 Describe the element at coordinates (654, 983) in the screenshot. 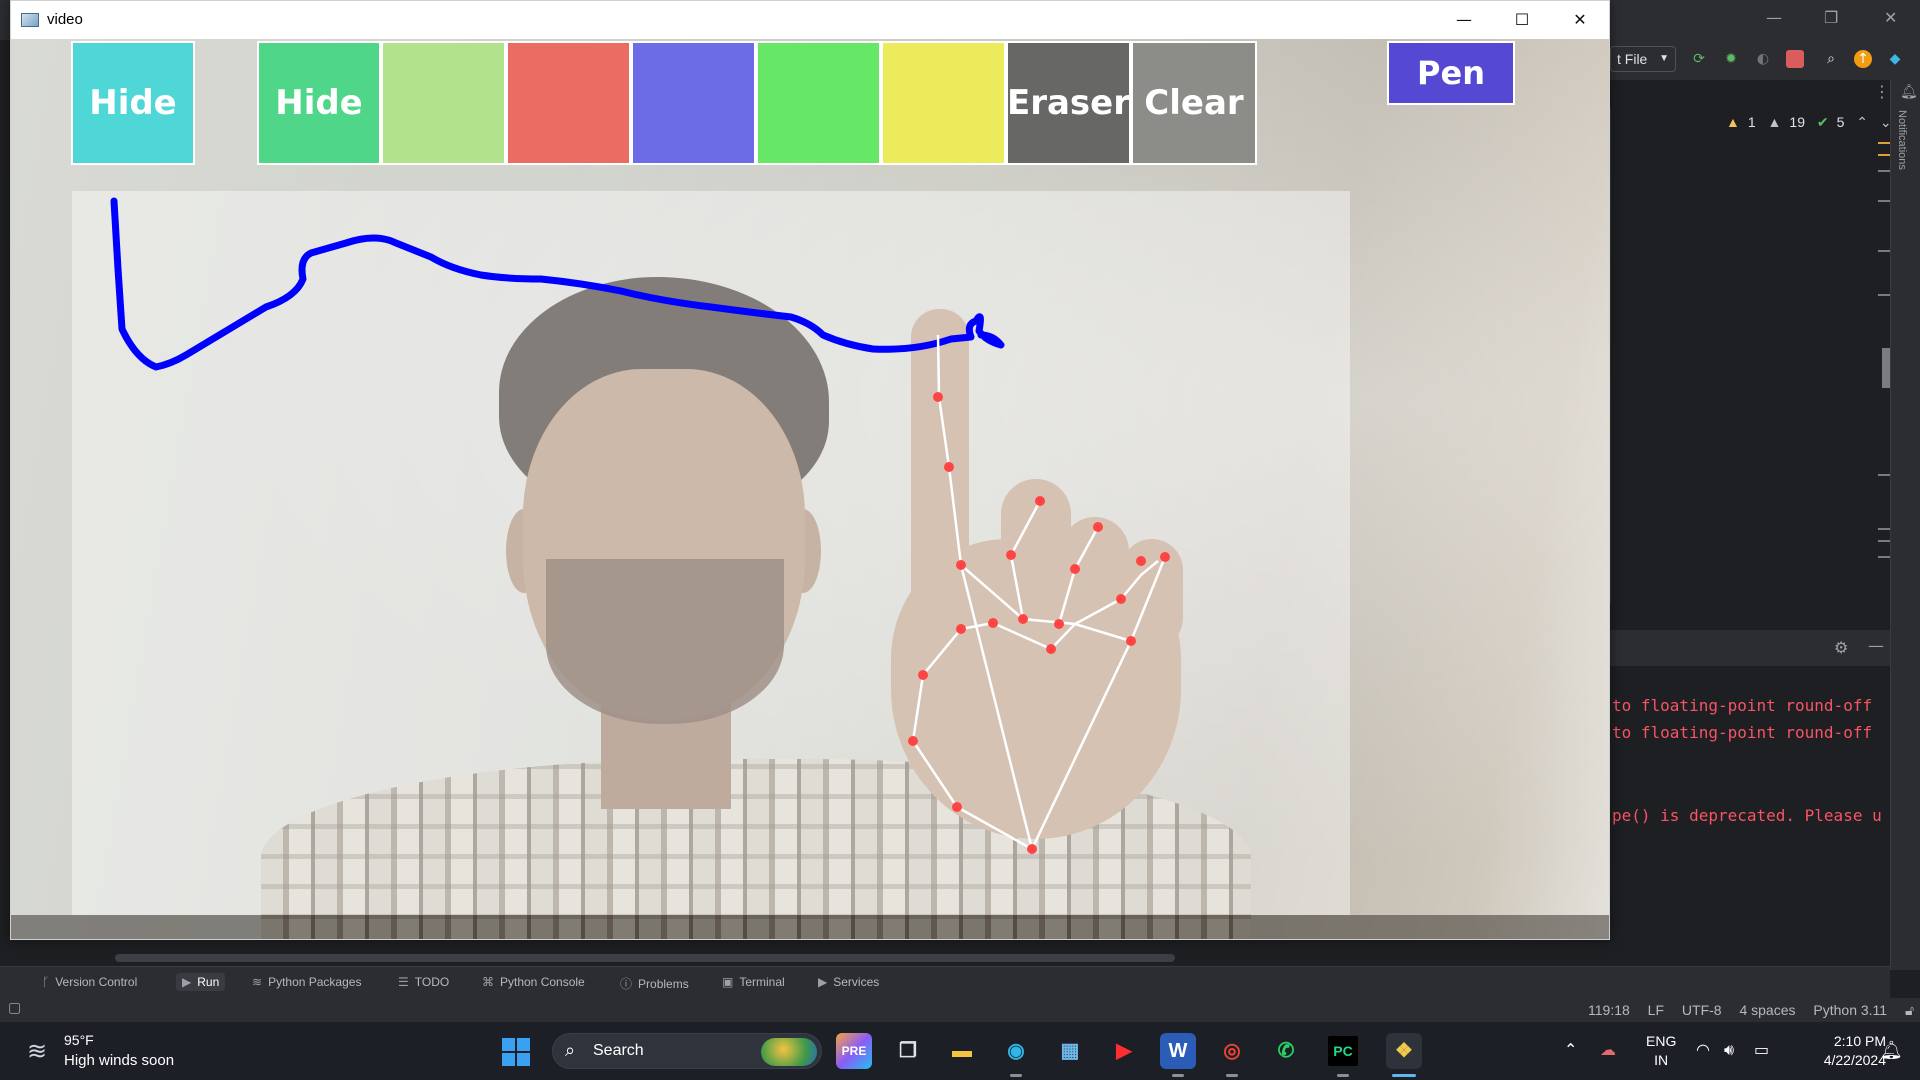

I see `tool-problems: ⓘ Problems` at that location.